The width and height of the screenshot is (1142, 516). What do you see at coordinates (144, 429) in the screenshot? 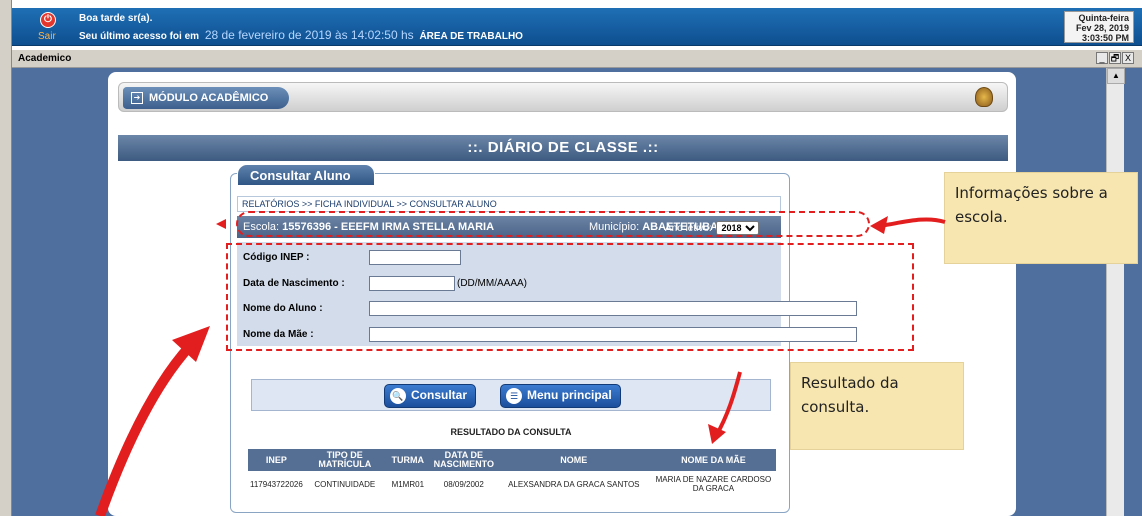
I see `arrow-to-form` at bounding box center [144, 429].